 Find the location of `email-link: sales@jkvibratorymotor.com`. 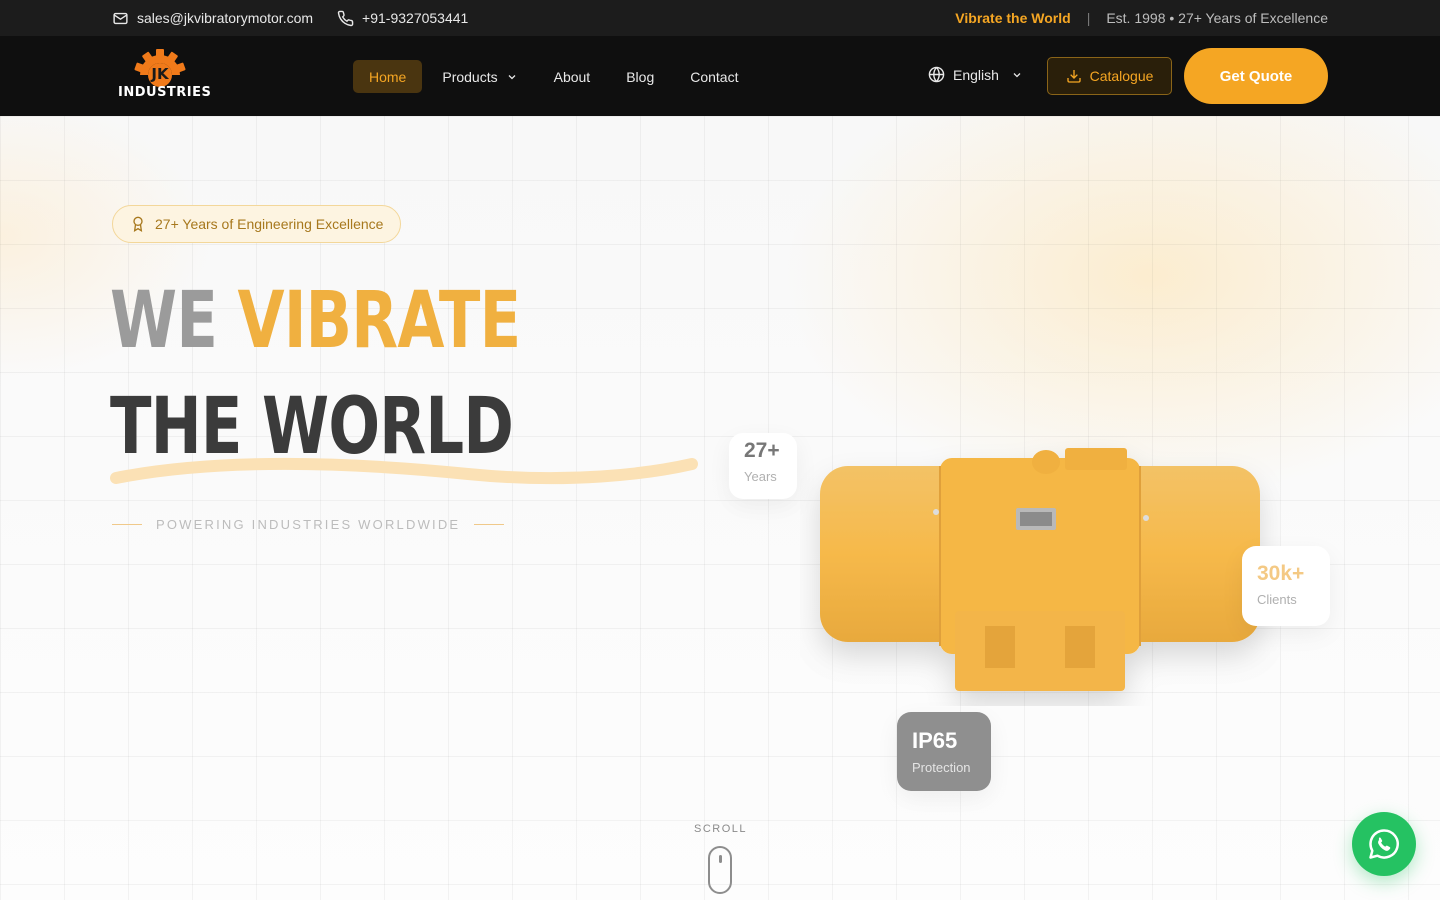

email-link: sales@jkvibratorymotor.com is located at coordinates (212, 18).